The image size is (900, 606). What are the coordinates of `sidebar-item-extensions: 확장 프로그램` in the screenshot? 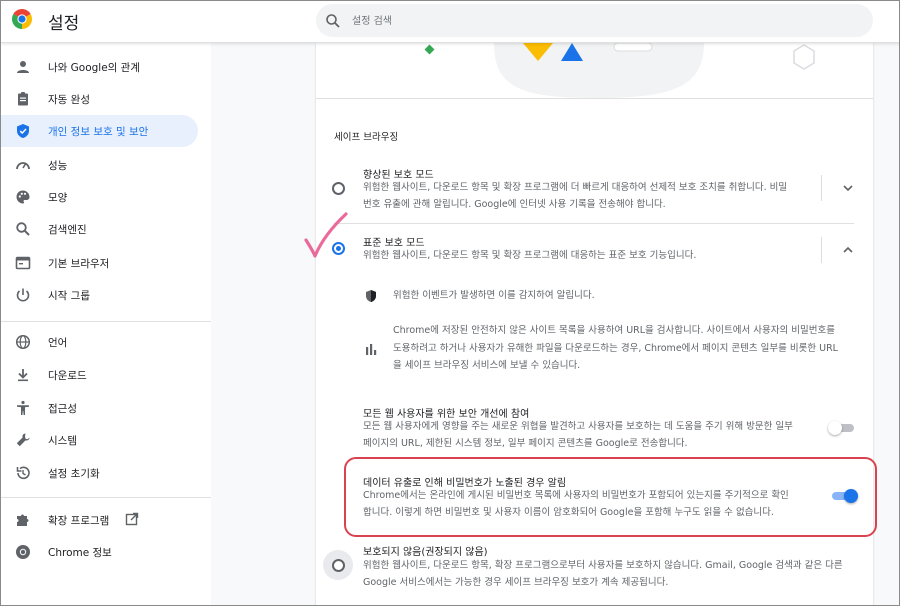 It's located at (99, 520).